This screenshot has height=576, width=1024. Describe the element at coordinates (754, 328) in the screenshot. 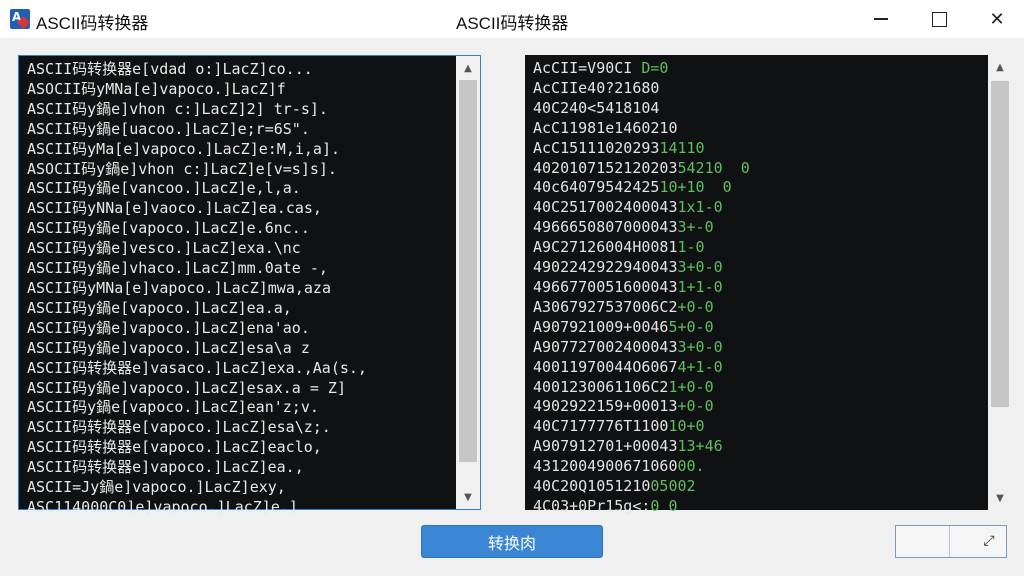

I see `output-line: A907921009+00465+0-0` at that location.